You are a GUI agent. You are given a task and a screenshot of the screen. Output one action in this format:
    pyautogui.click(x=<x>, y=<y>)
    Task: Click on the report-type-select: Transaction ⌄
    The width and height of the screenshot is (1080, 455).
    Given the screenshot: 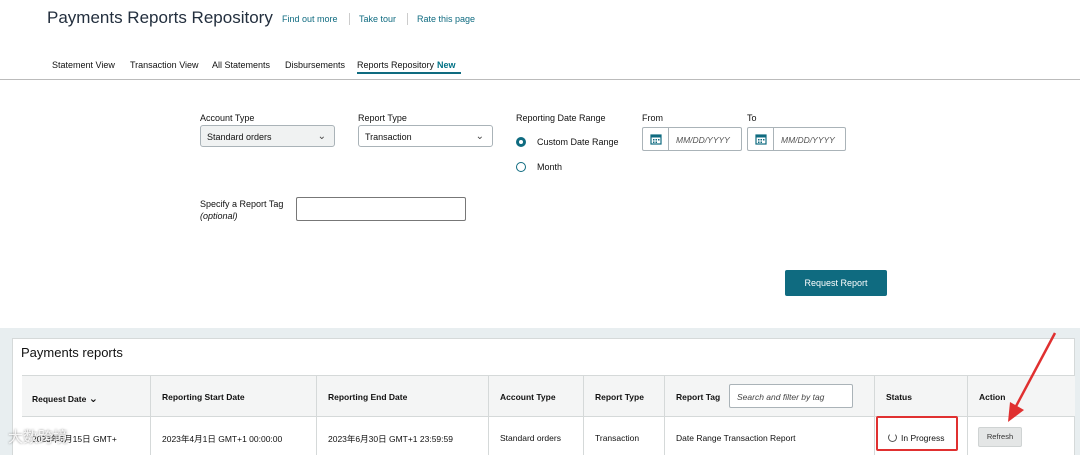 What is the action you would take?
    pyautogui.click(x=425, y=136)
    